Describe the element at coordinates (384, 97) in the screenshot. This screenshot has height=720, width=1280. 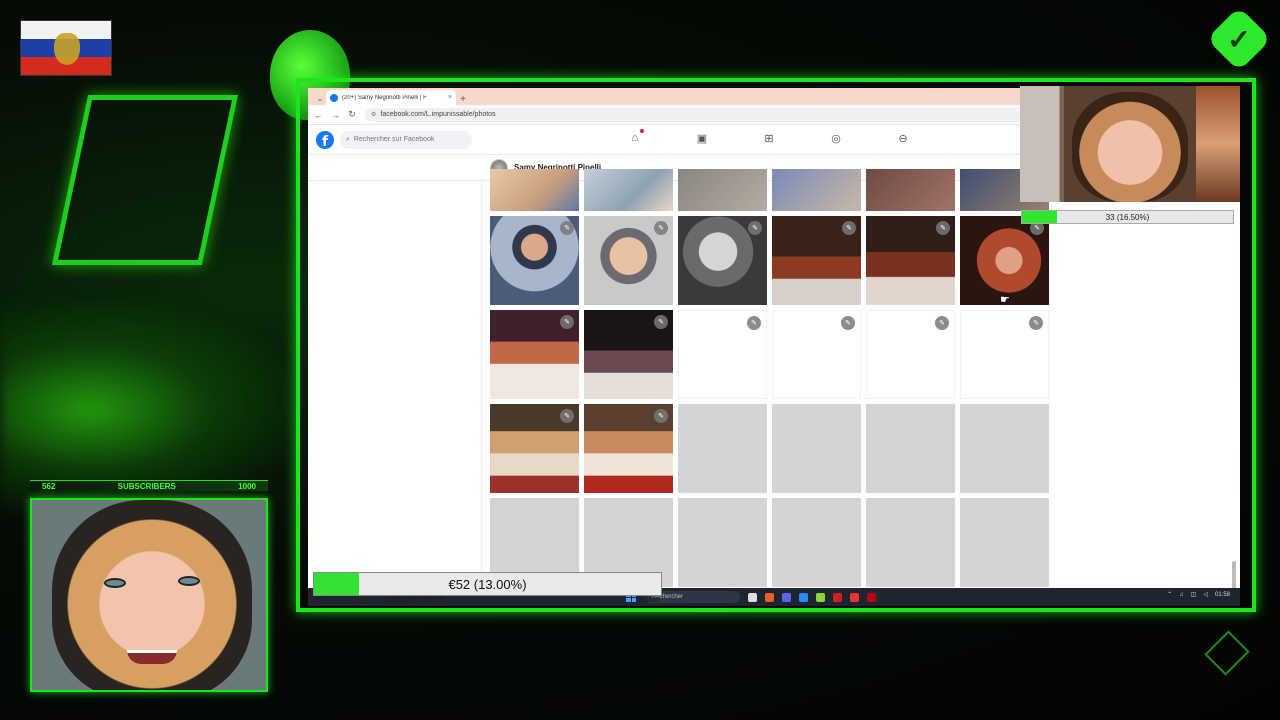
I see `tab-title: (20+) Samy Negrinotti Pinelli | F` at that location.